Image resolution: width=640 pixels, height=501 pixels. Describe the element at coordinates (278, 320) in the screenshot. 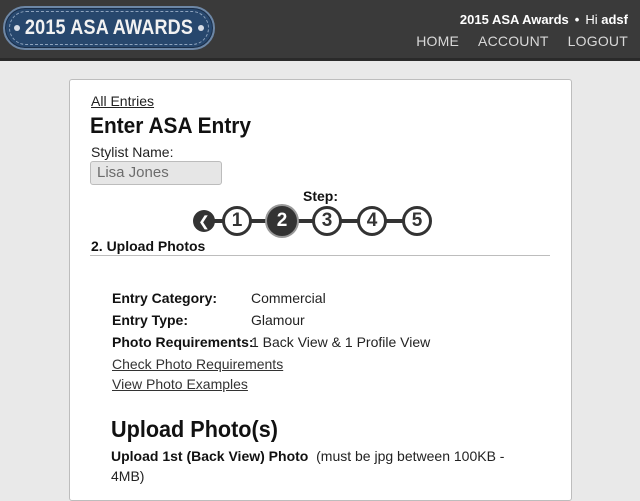

I see `entry-type-value: Glamour` at that location.